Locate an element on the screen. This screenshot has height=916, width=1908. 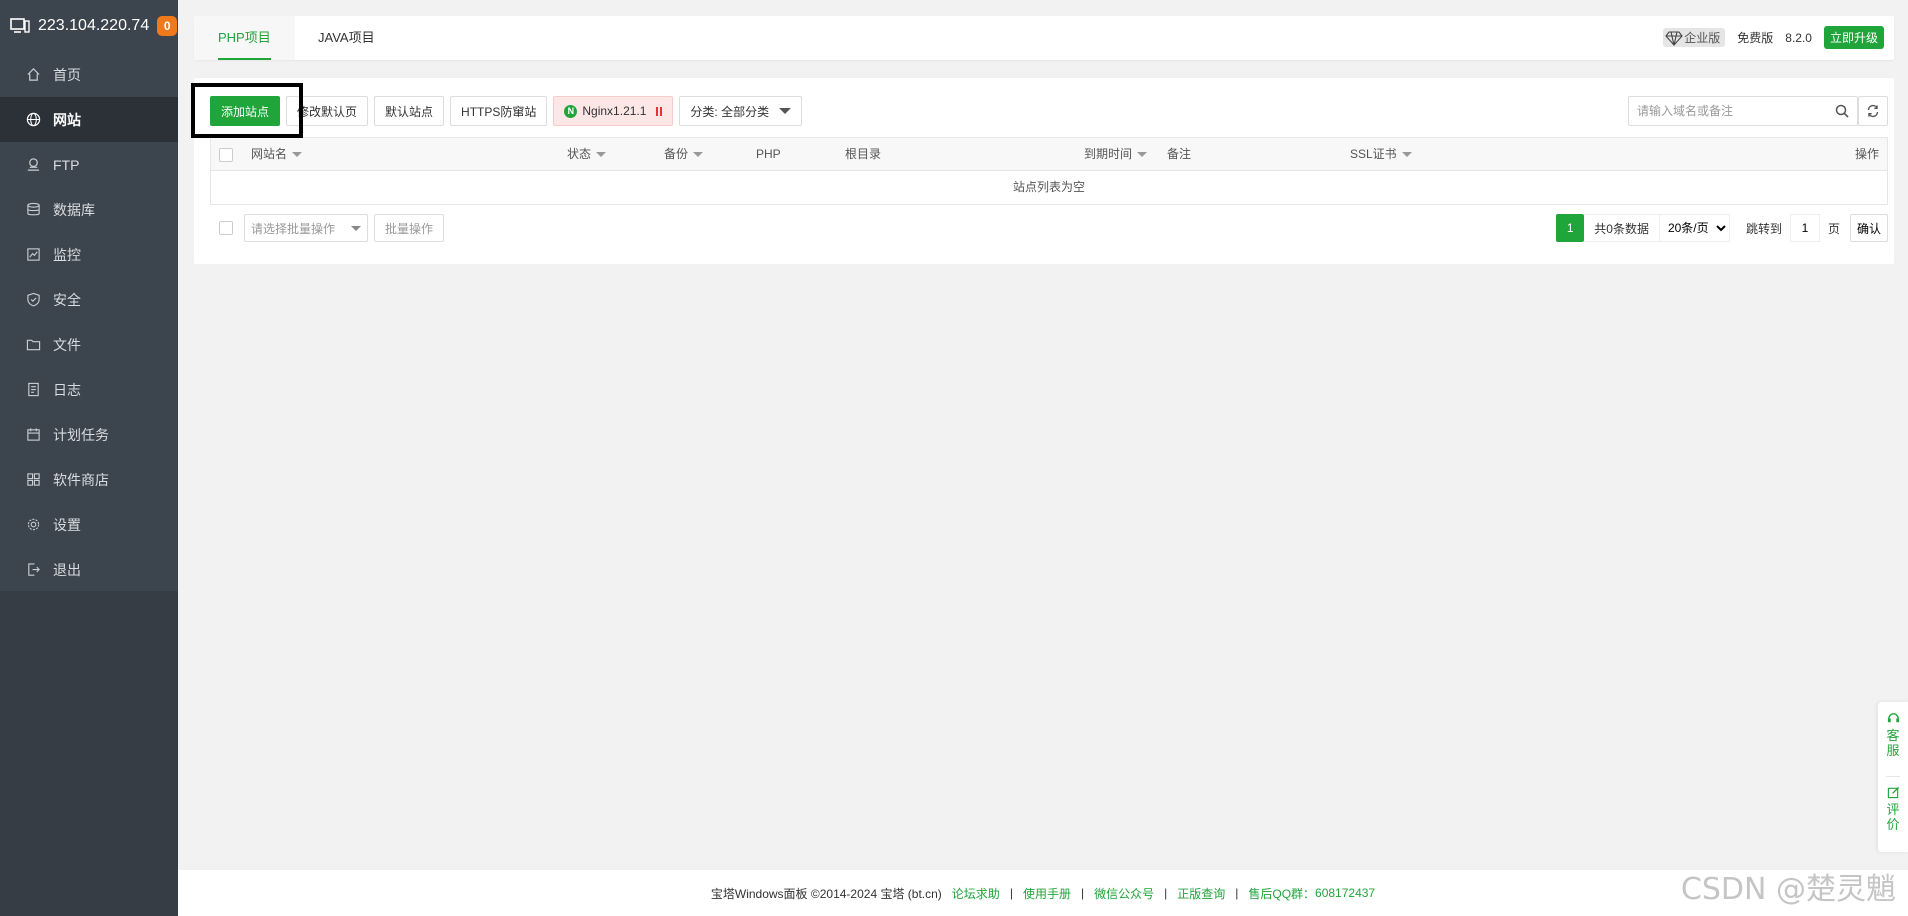
sidebar-item-label: 数据库 is located at coordinates (74, 209).